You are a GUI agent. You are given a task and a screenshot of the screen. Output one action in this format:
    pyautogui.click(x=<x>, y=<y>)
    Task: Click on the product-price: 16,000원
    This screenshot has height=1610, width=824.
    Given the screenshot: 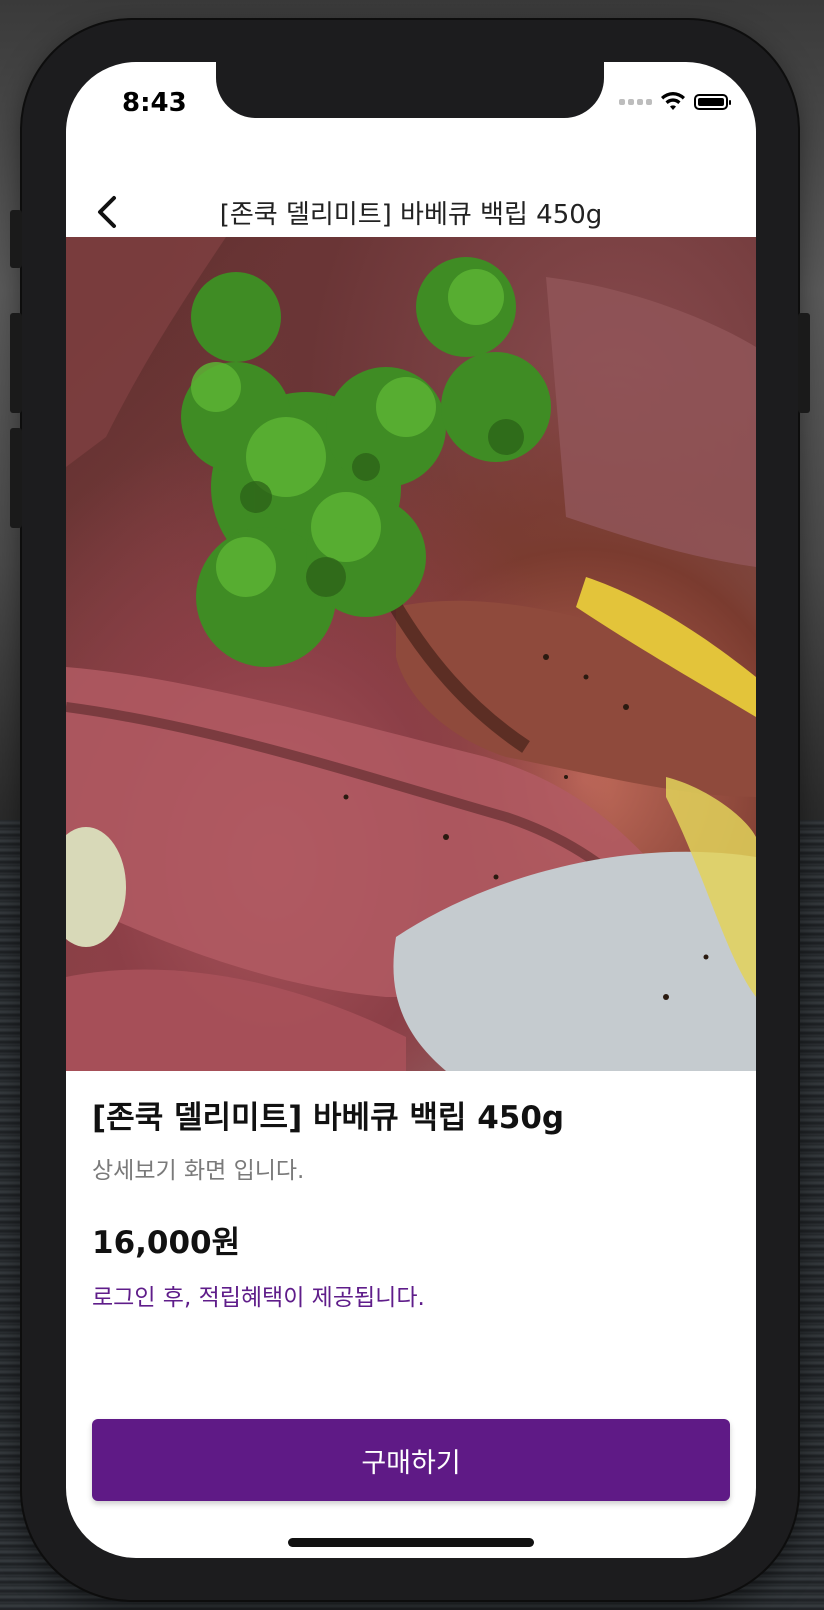 What is the action you would take?
    pyautogui.click(x=166, y=1243)
    